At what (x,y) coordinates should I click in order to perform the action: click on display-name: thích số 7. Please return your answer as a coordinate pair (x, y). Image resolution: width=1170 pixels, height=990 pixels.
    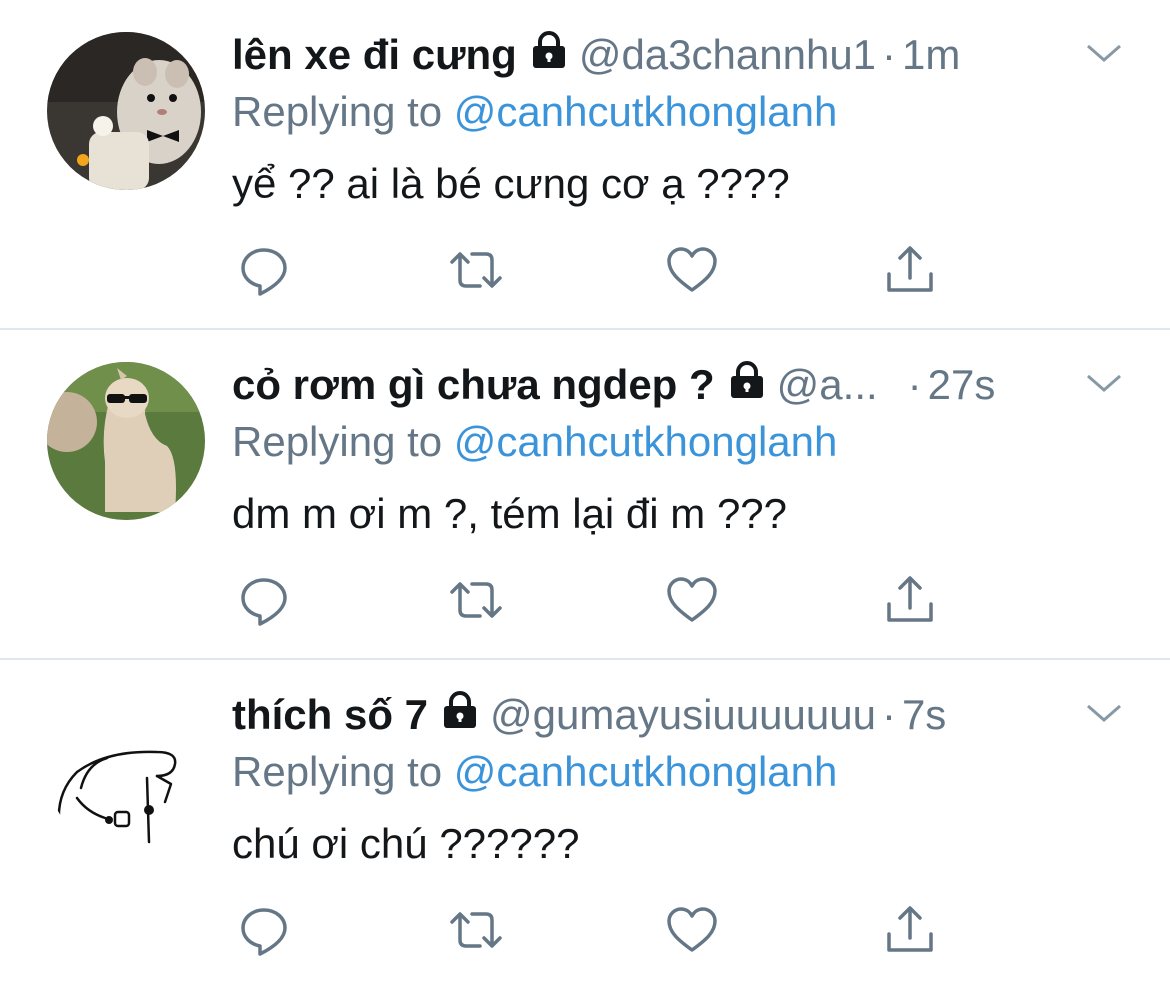
    Looking at the image, I should click on (330, 715).